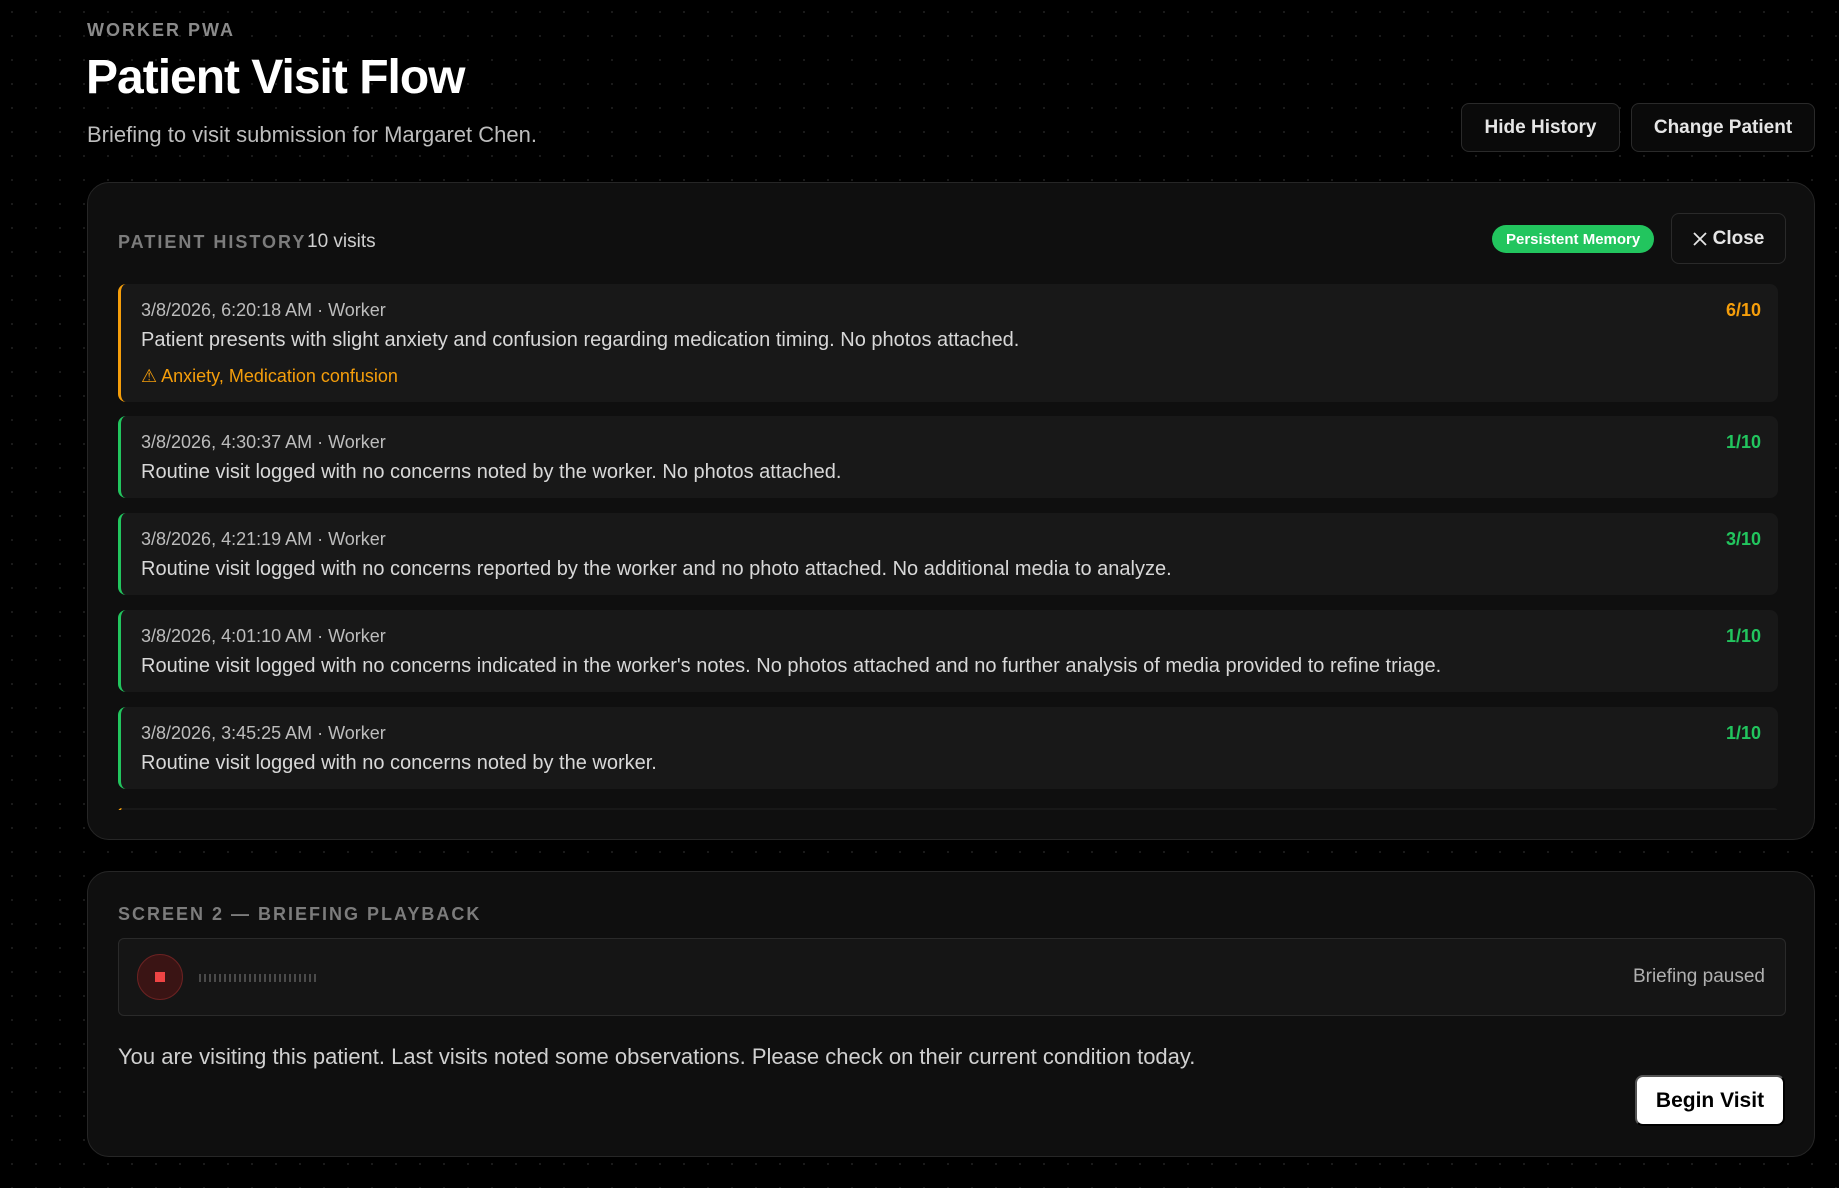  I want to click on page-title: Patient Visit Flow, so click(276, 77).